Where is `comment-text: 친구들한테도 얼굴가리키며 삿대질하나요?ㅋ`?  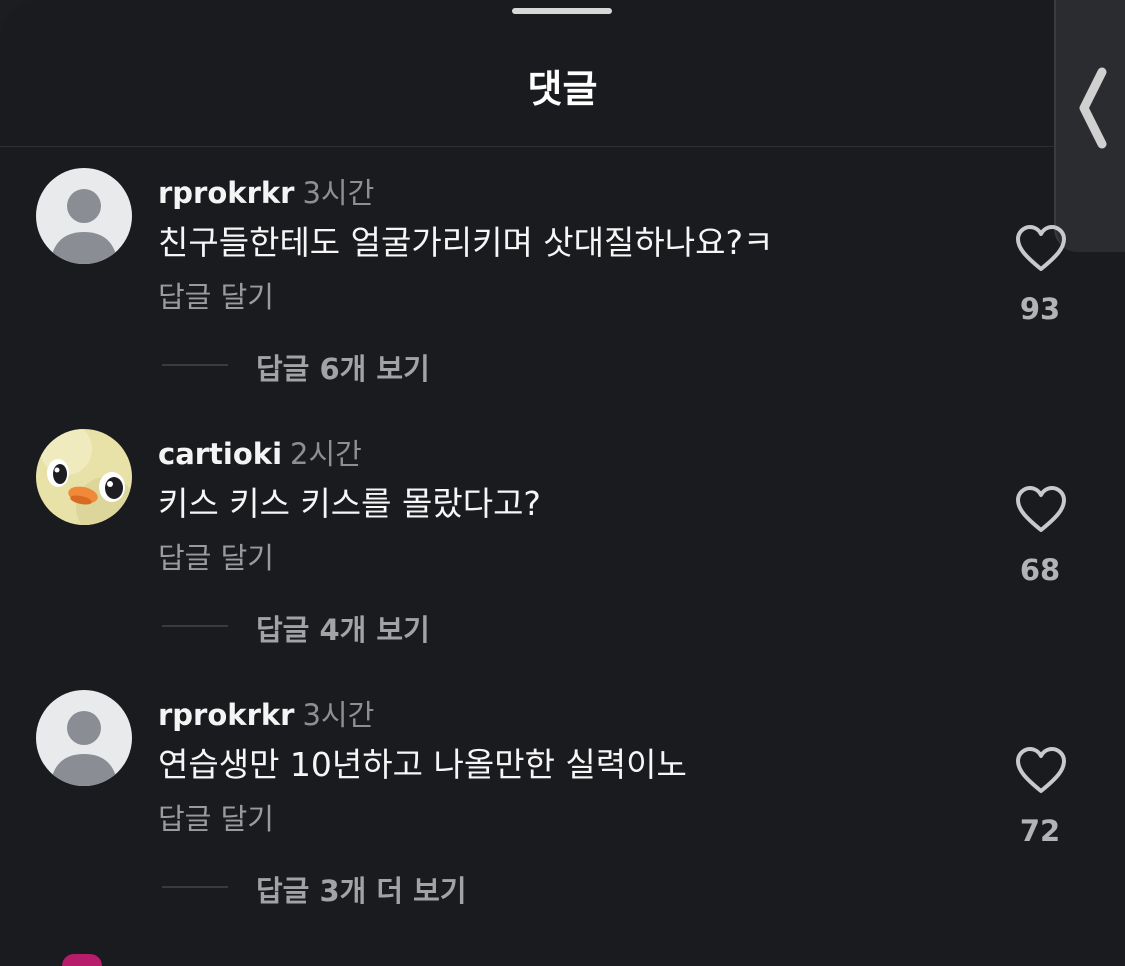
comment-text: 친구들한테도 얼굴가리키며 삿대질하나요?ㅋ is located at coordinates (466, 242).